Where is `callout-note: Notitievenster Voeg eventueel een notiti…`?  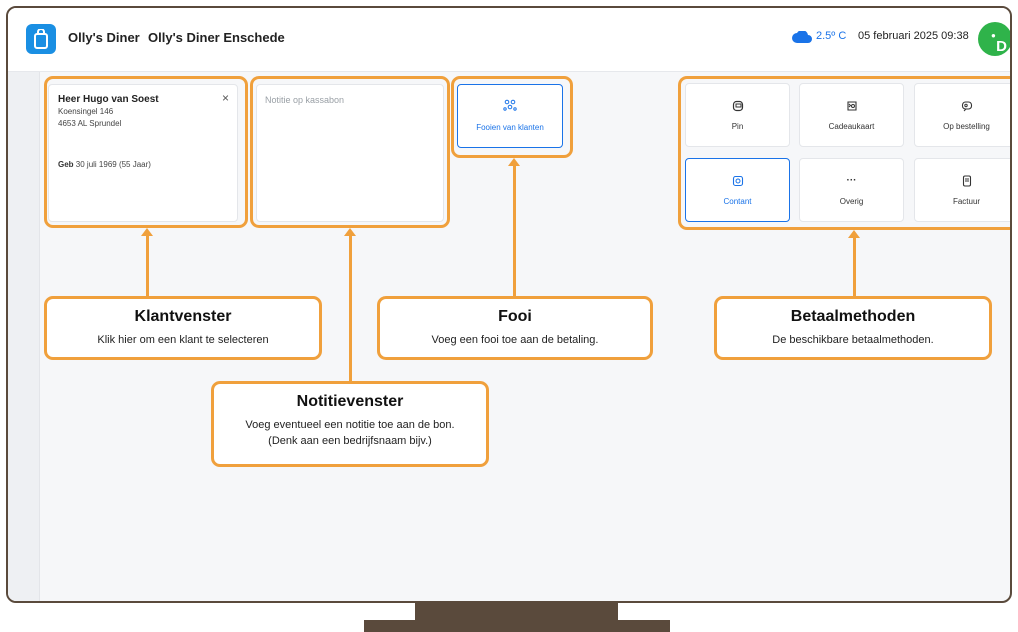 callout-note: Notitievenster Voeg eventueel een notiti… is located at coordinates (350, 424).